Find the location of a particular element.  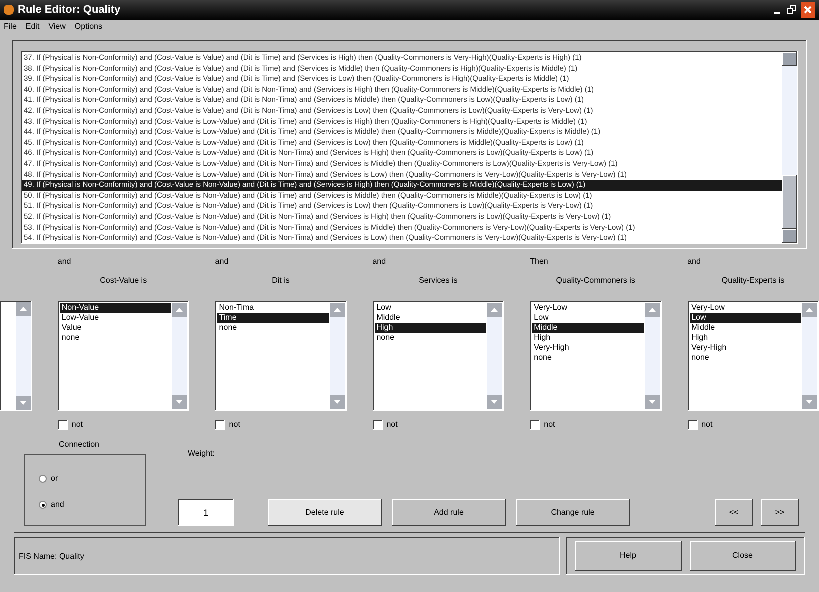

previous-button: << is located at coordinates (734, 512).